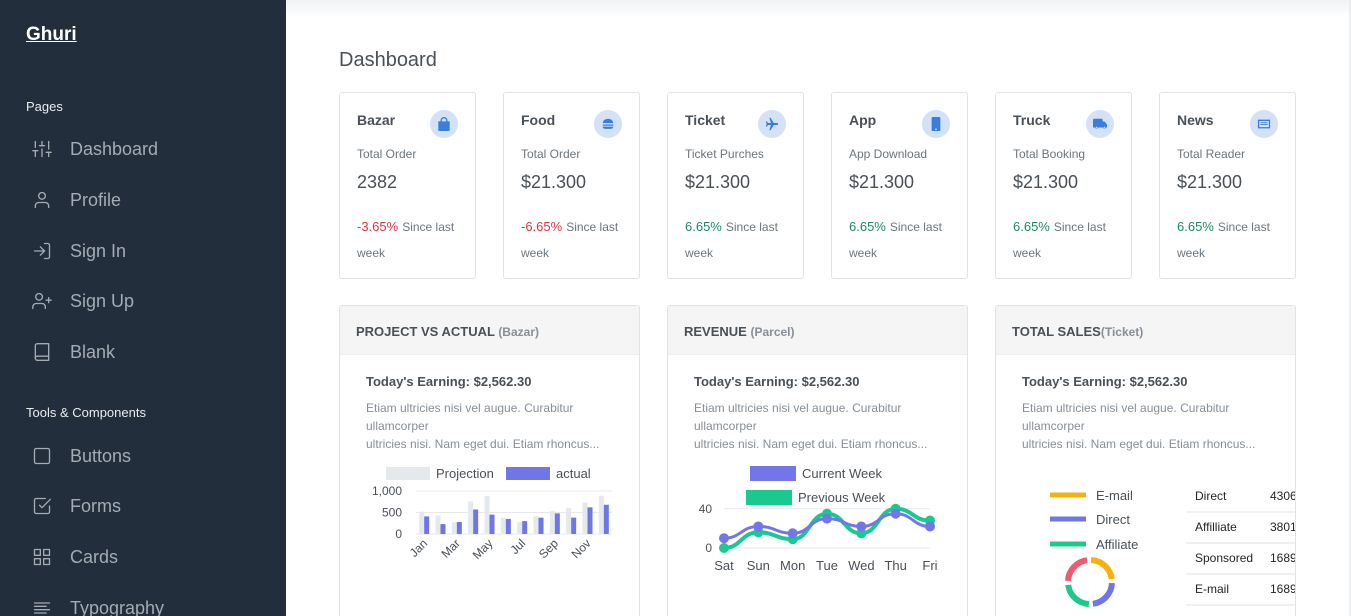 Image resolution: width=1351 pixels, height=616 pixels. I want to click on sidebar-item-cards: Cards, so click(74, 557).